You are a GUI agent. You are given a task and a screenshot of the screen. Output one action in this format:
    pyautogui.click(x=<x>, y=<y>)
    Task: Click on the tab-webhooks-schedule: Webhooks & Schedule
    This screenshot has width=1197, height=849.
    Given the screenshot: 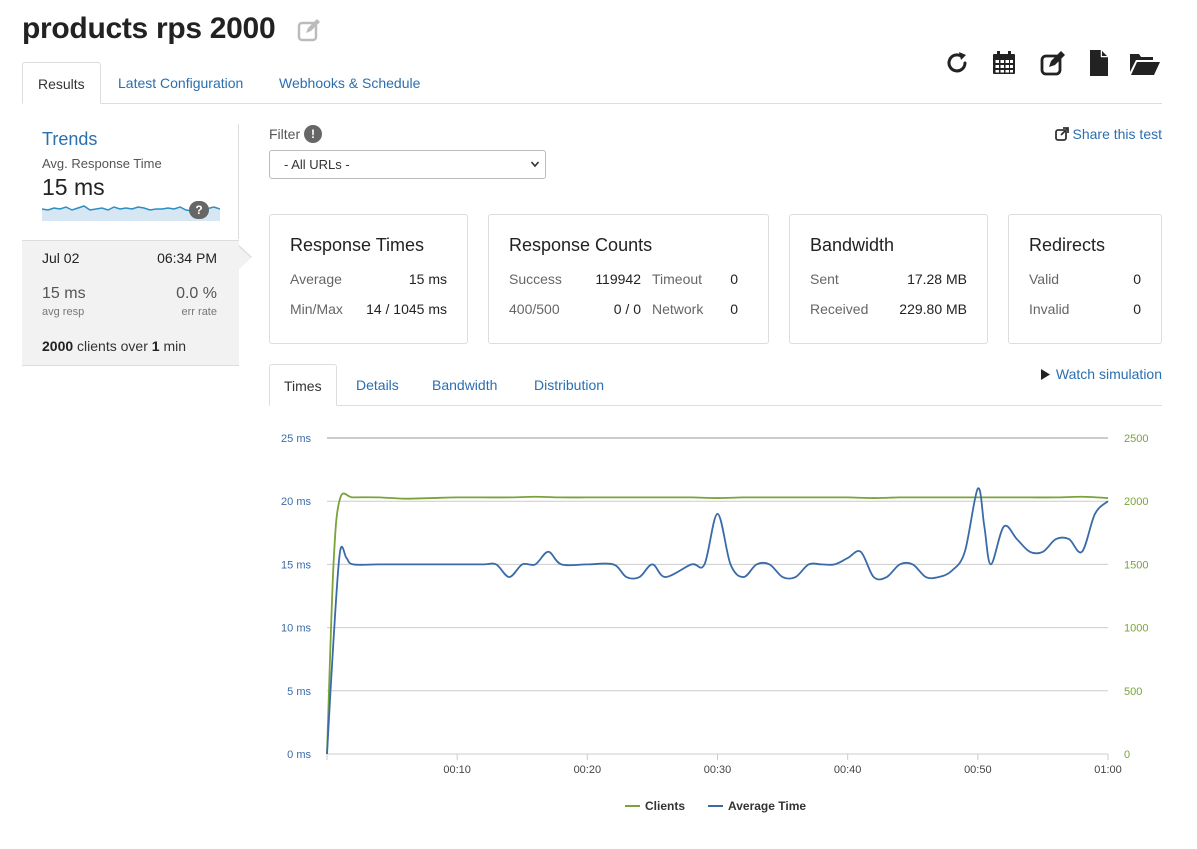 What is the action you would take?
    pyautogui.click(x=349, y=83)
    